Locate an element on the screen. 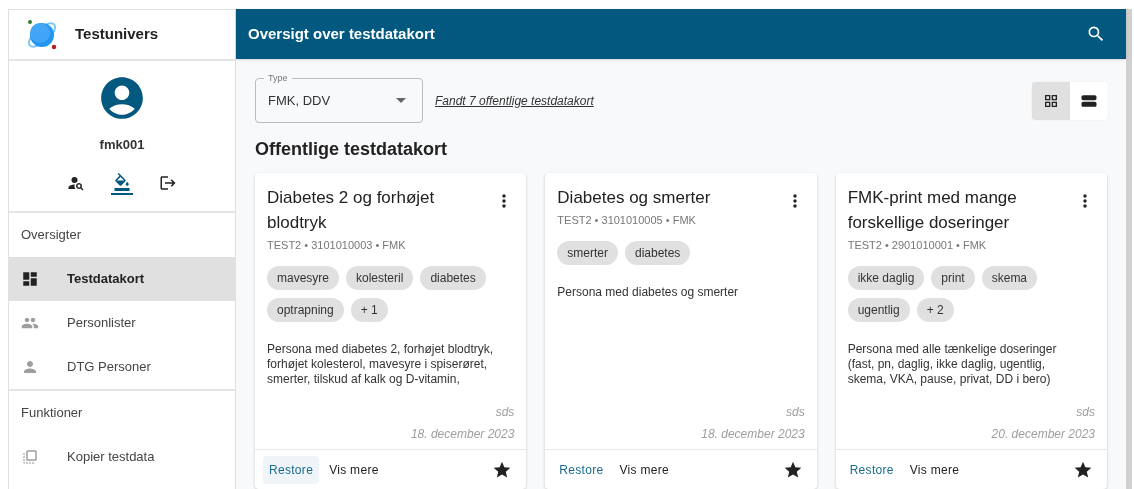 Image resolution: width=1134 pixels, height=489 pixels. dashboard-icon is located at coordinates (30, 278).